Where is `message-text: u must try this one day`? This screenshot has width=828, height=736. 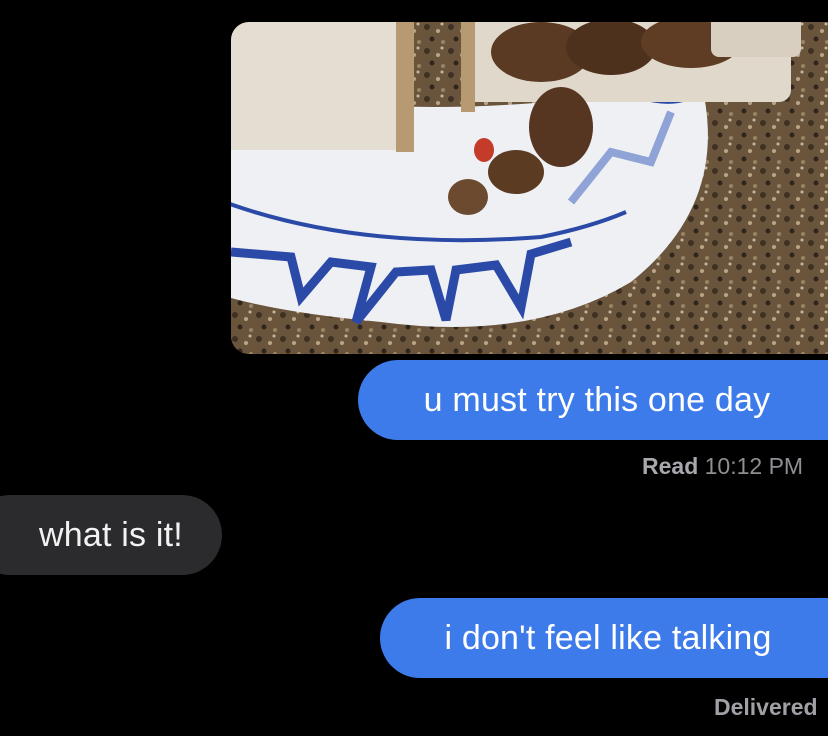 message-text: u must try this one day is located at coordinates (597, 399).